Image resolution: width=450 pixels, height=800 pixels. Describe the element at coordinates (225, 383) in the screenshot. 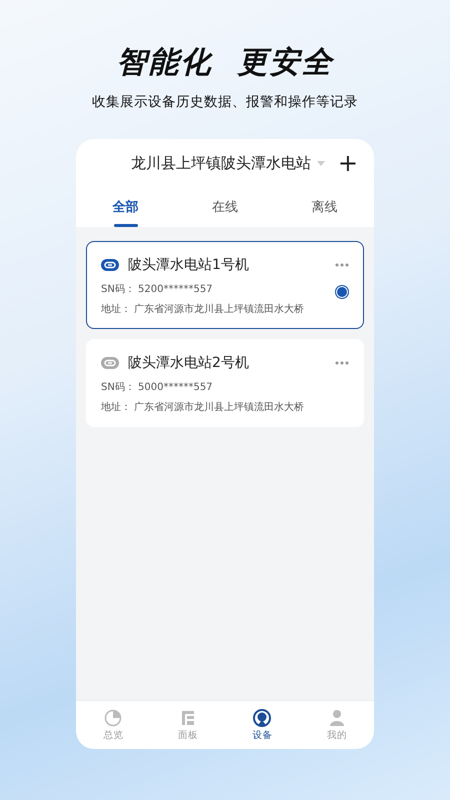

I see `device-card: 陂头潭水电站2号机 SN码： 5000******557 地址： 广东省河源市龙川县上坪镇流田水大桥` at that location.